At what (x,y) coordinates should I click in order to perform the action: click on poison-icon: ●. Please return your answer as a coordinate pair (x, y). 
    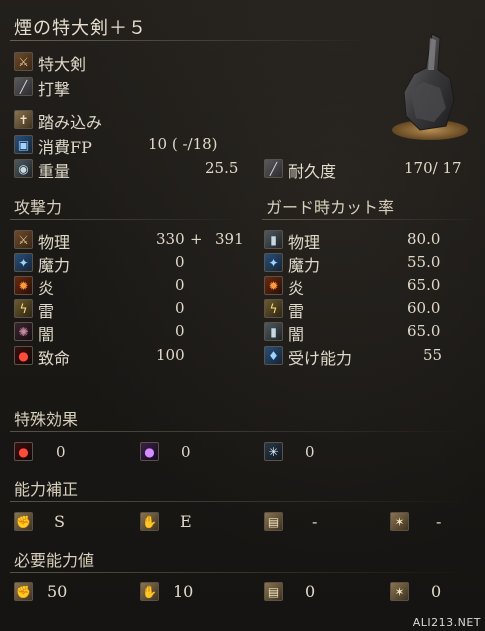
    Looking at the image, I should click on (149, 451).